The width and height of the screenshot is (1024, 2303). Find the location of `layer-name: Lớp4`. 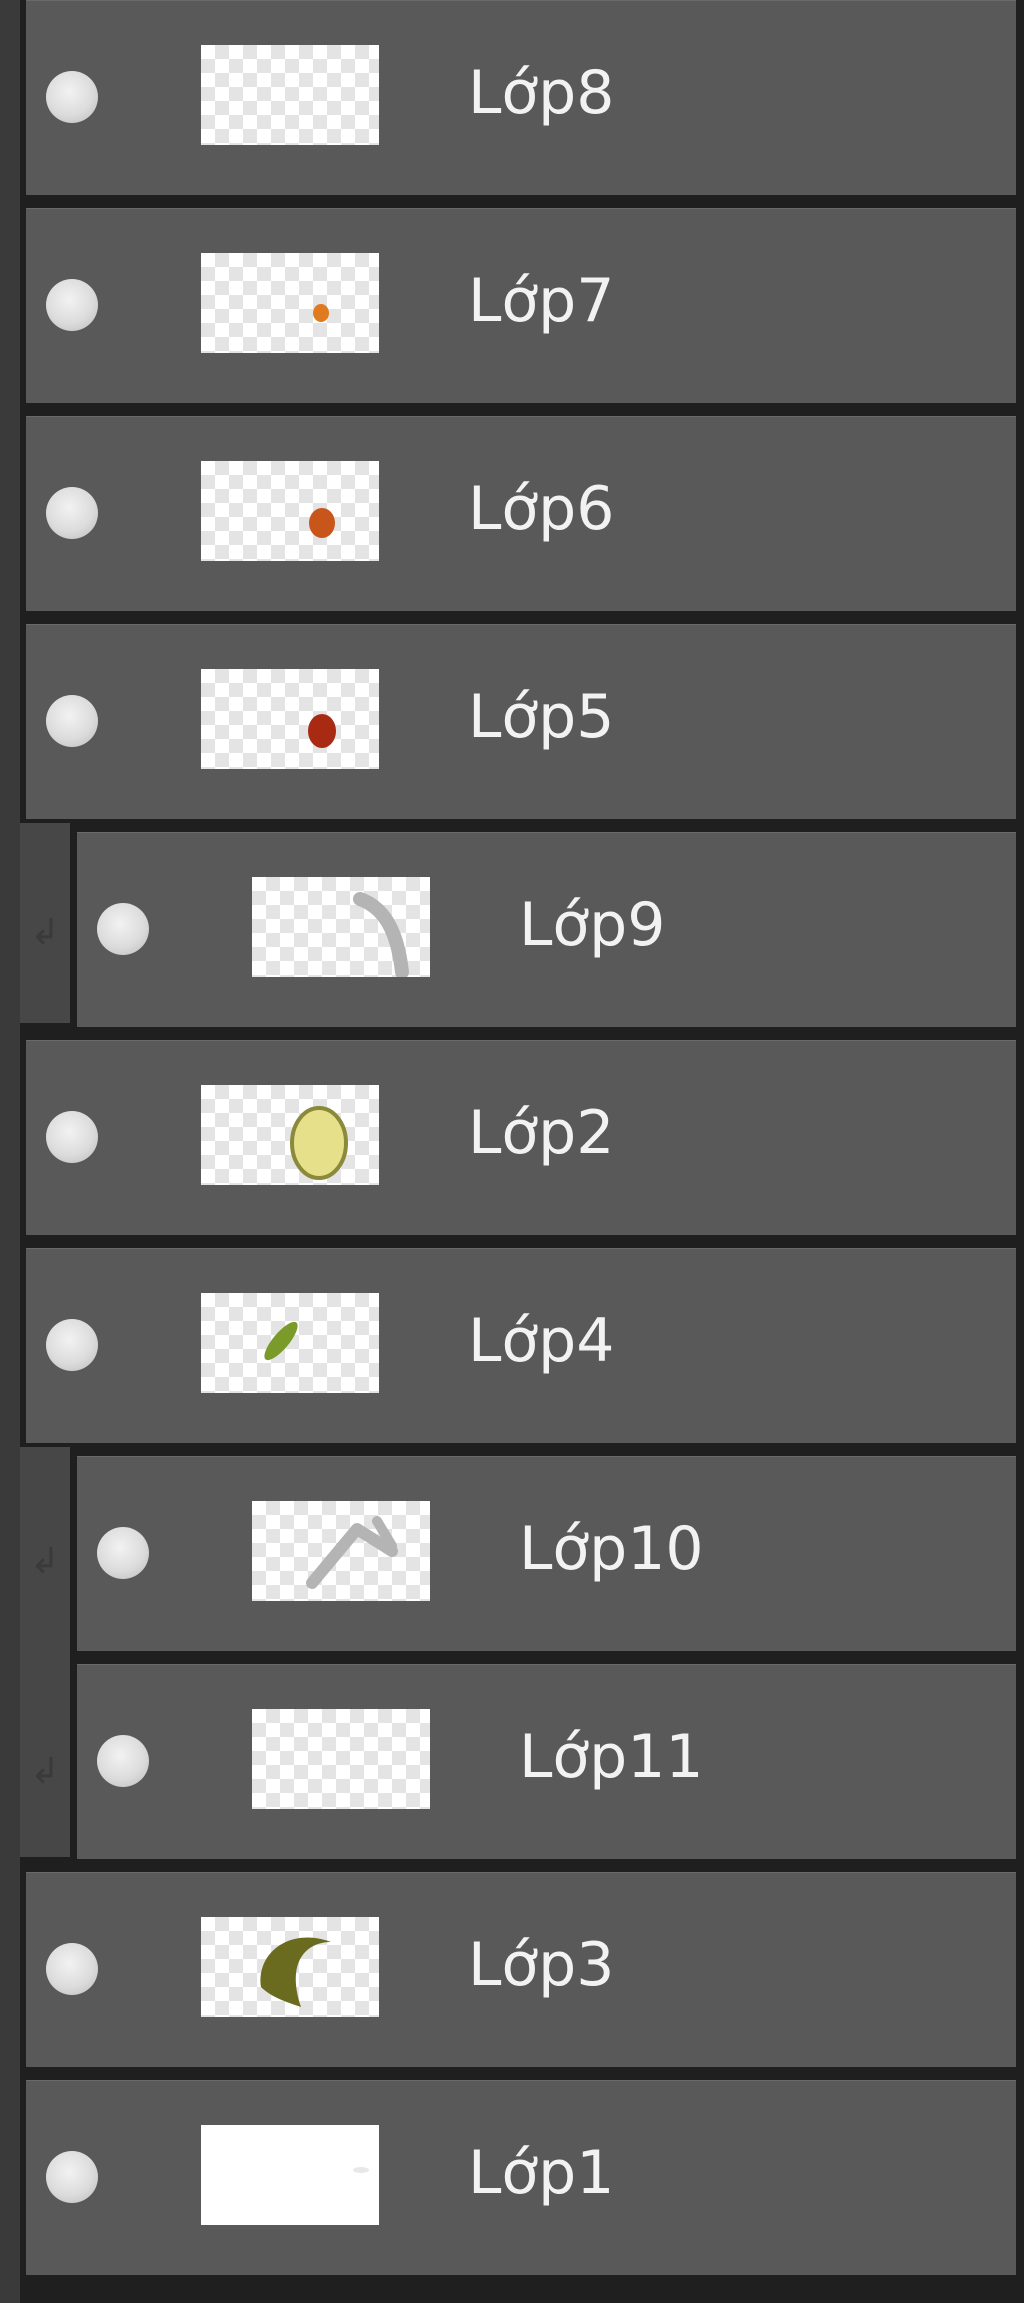

layer-name: Lớp4 is located at coordinates (541, 1341).